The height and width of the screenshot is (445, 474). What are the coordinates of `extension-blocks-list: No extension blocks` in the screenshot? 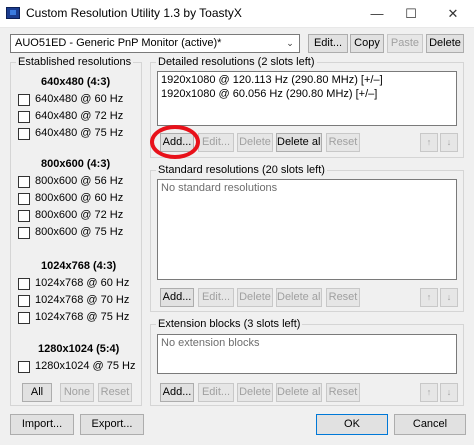 It's located at (307, 354).